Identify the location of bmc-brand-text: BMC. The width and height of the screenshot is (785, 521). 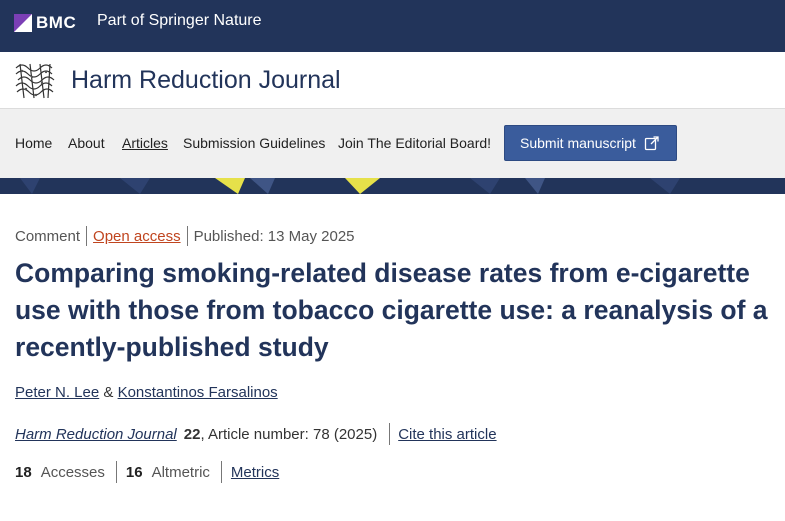
(56, 22).